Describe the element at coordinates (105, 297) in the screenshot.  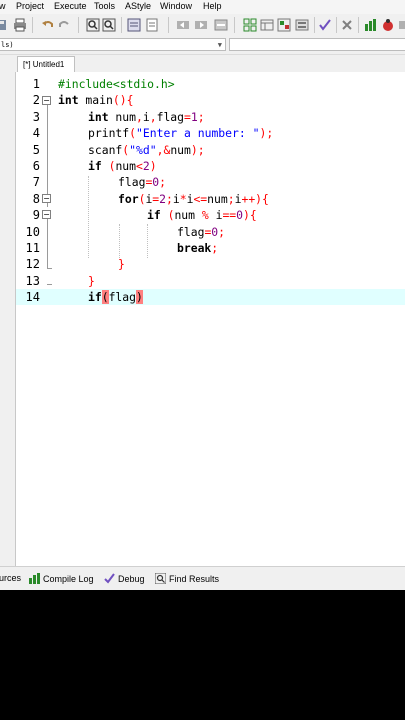
I see `brace-match-token: (` at that location.